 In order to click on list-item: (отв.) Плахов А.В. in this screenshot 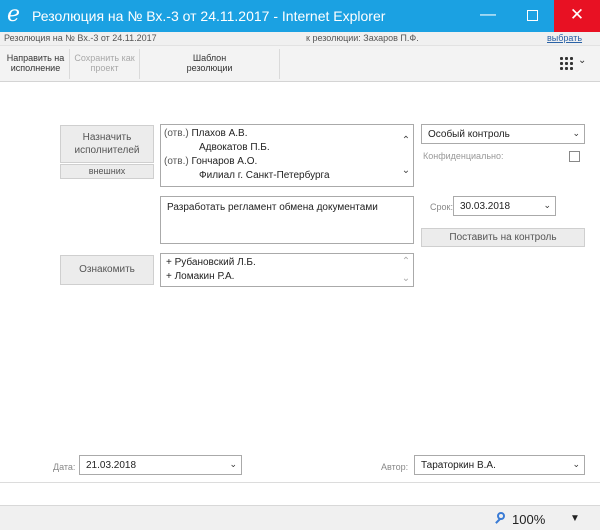, I will do `click(206, 133)`.